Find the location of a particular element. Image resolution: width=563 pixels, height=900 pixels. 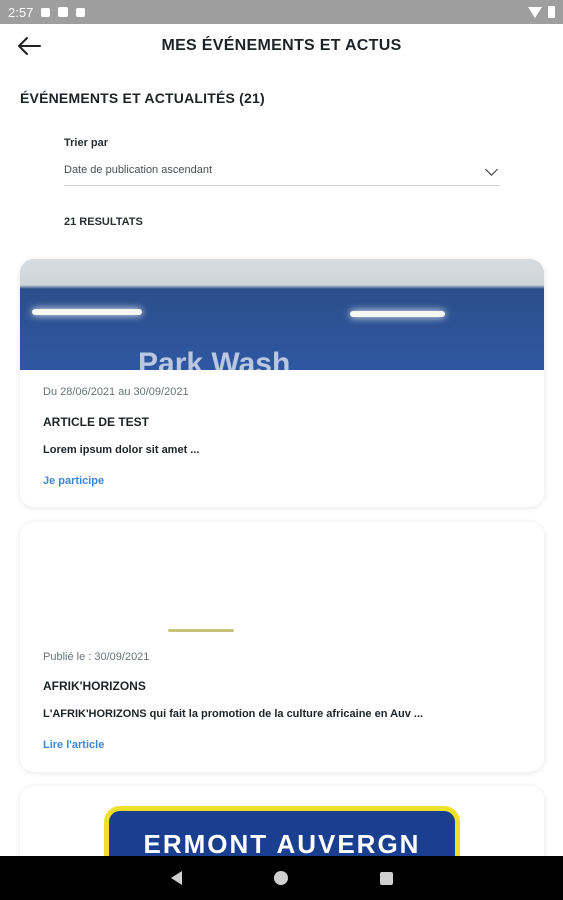

participate-link: Je participe is located at coordinates (73, 481).